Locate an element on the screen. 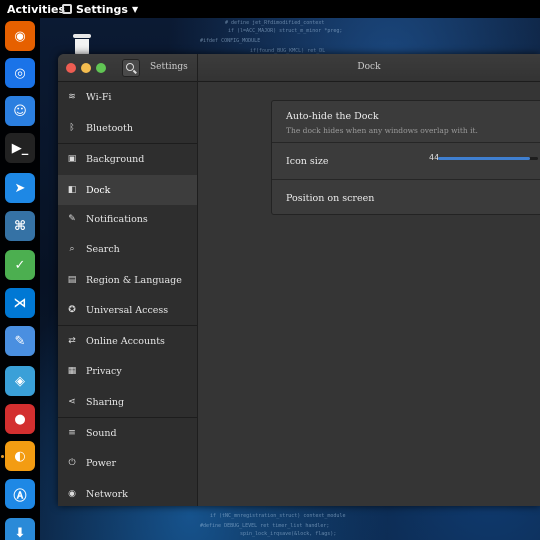 The width and height of the screenshot is (540, 540). sidebar-header: Settings is located at coordinates (128, 68).